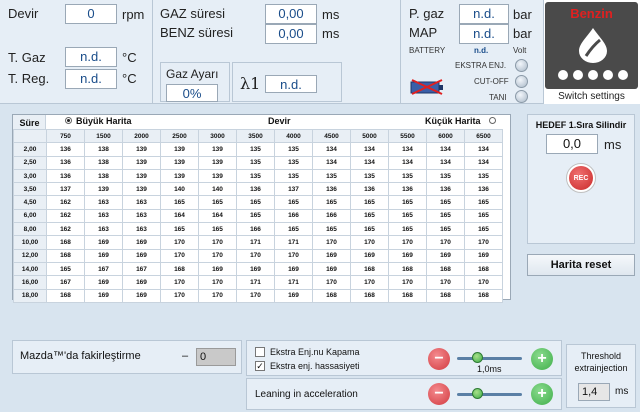  I want to click on slider2-thumb, so click(477, 393).